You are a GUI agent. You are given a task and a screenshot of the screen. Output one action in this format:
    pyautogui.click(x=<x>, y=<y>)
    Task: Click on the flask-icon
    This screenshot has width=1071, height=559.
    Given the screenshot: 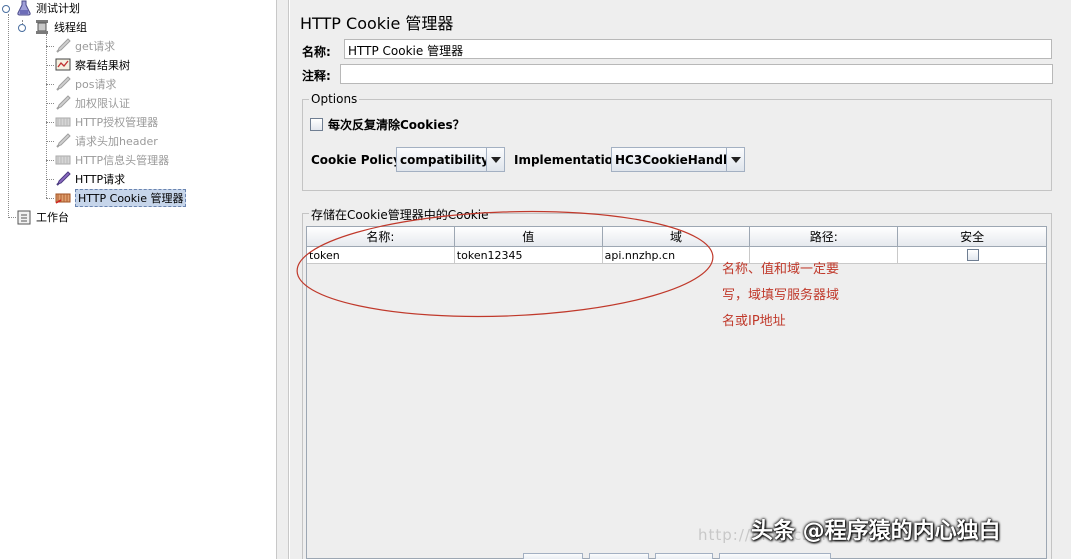 What is the action you would take?
    pyautogui.click(x=24, y=8)
    